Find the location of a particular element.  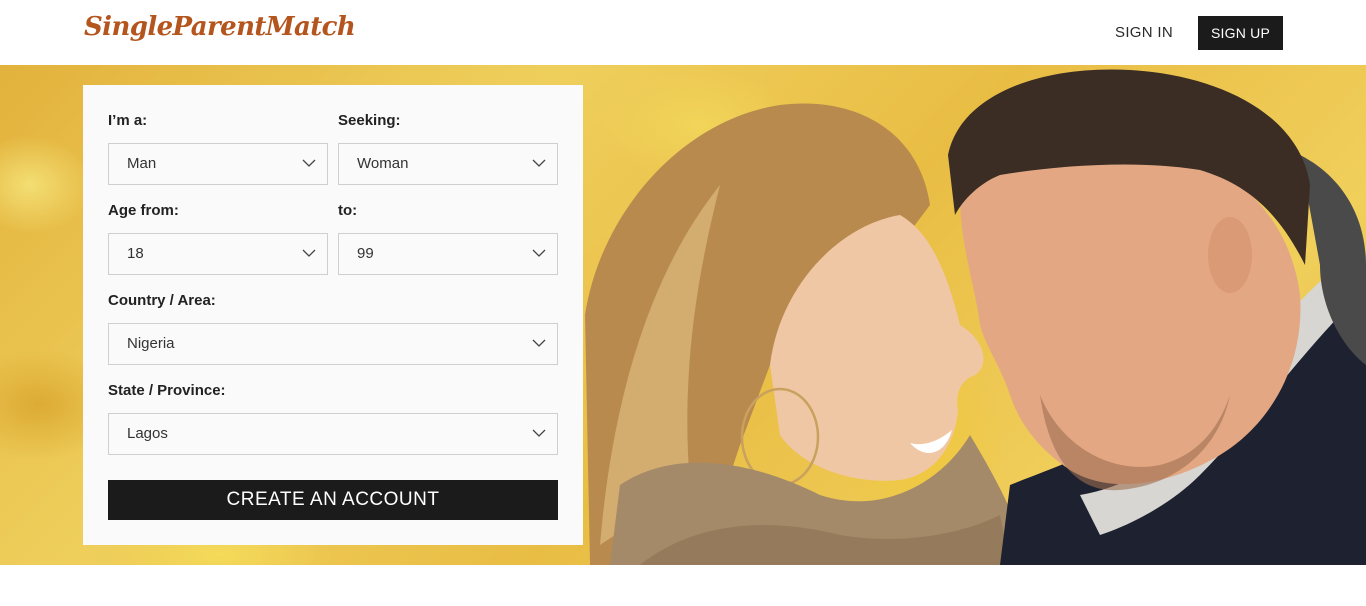

age-to-select: 99 is located at coordinates (448, 254).